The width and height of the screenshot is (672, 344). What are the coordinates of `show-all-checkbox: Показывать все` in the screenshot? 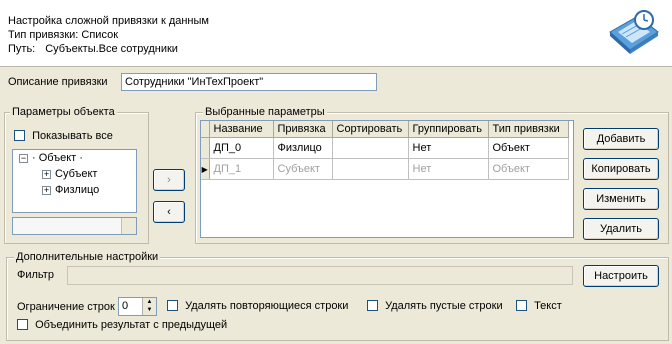 It's located at (63, 136).